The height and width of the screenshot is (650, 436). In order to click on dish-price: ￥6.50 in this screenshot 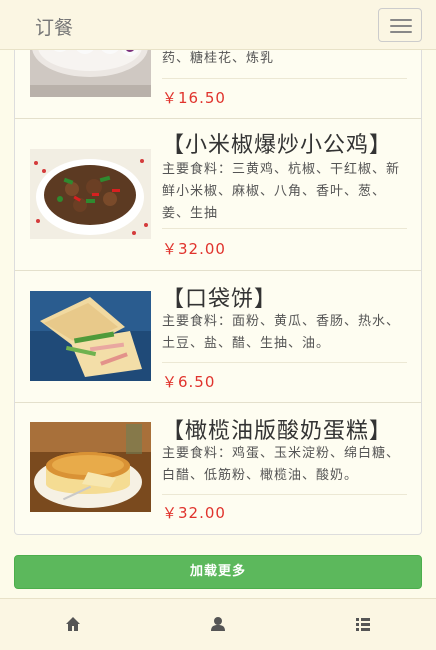, I will do `click(189, 382)`.